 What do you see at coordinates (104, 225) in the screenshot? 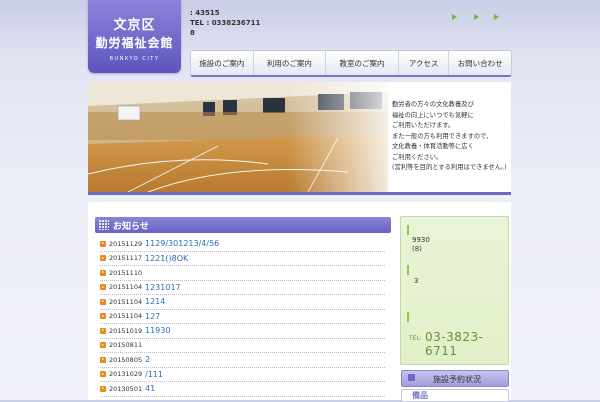
I see `grid-icon` at bounding box center [104, 225].